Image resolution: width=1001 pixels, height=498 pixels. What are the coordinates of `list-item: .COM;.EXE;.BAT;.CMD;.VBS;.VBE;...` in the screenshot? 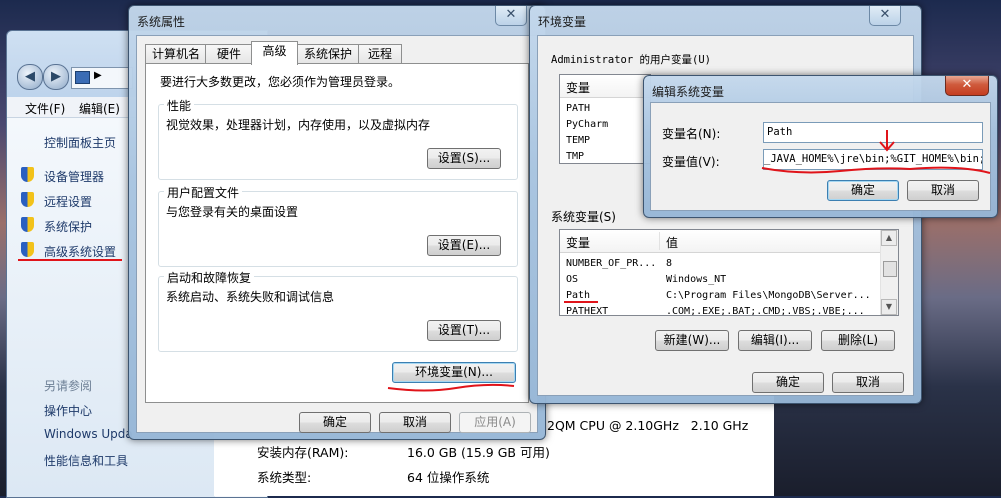 It's located at (765, 310).